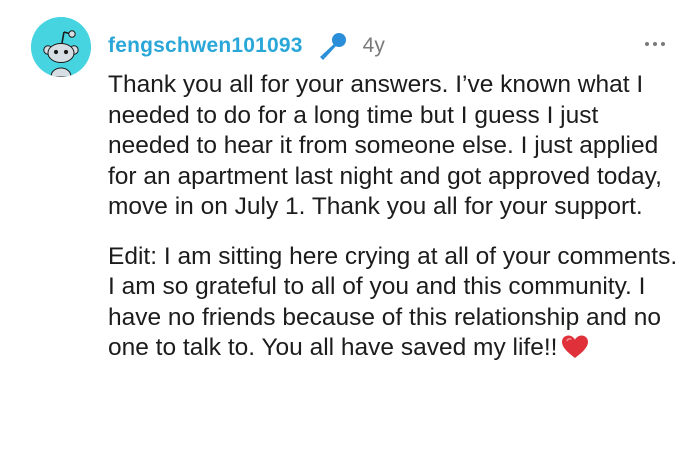  I want to click on avatar, so click(61, 47).